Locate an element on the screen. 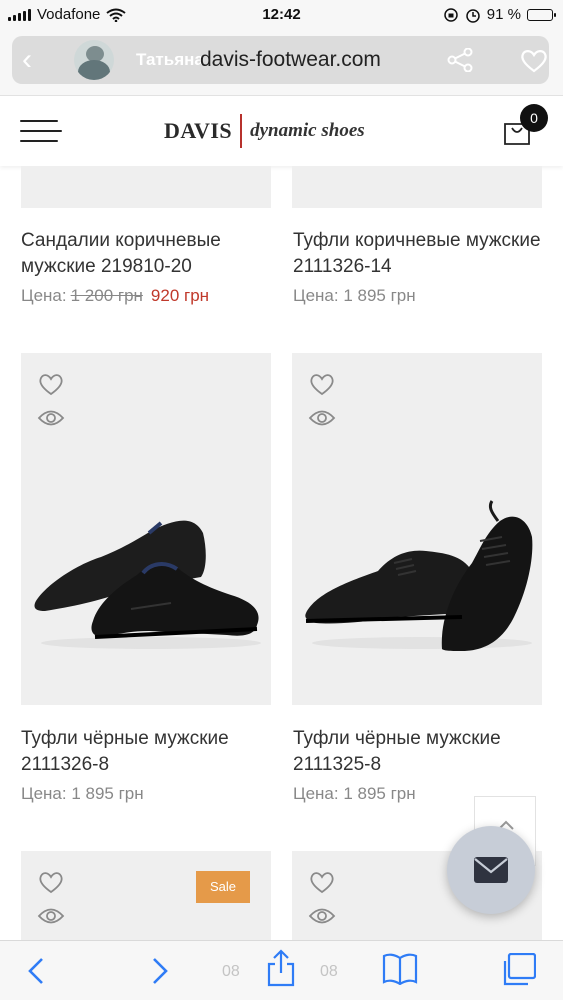  address-bar: ‹ Татьяна davis-footwear.com is located at coordinates (280, 60).